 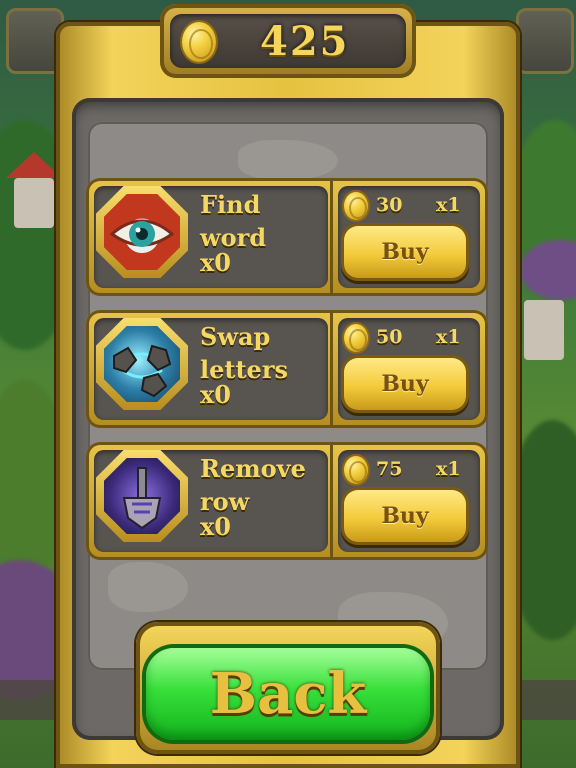 I want to click on item-label: Remove row x0, so click(x=253, y=497).